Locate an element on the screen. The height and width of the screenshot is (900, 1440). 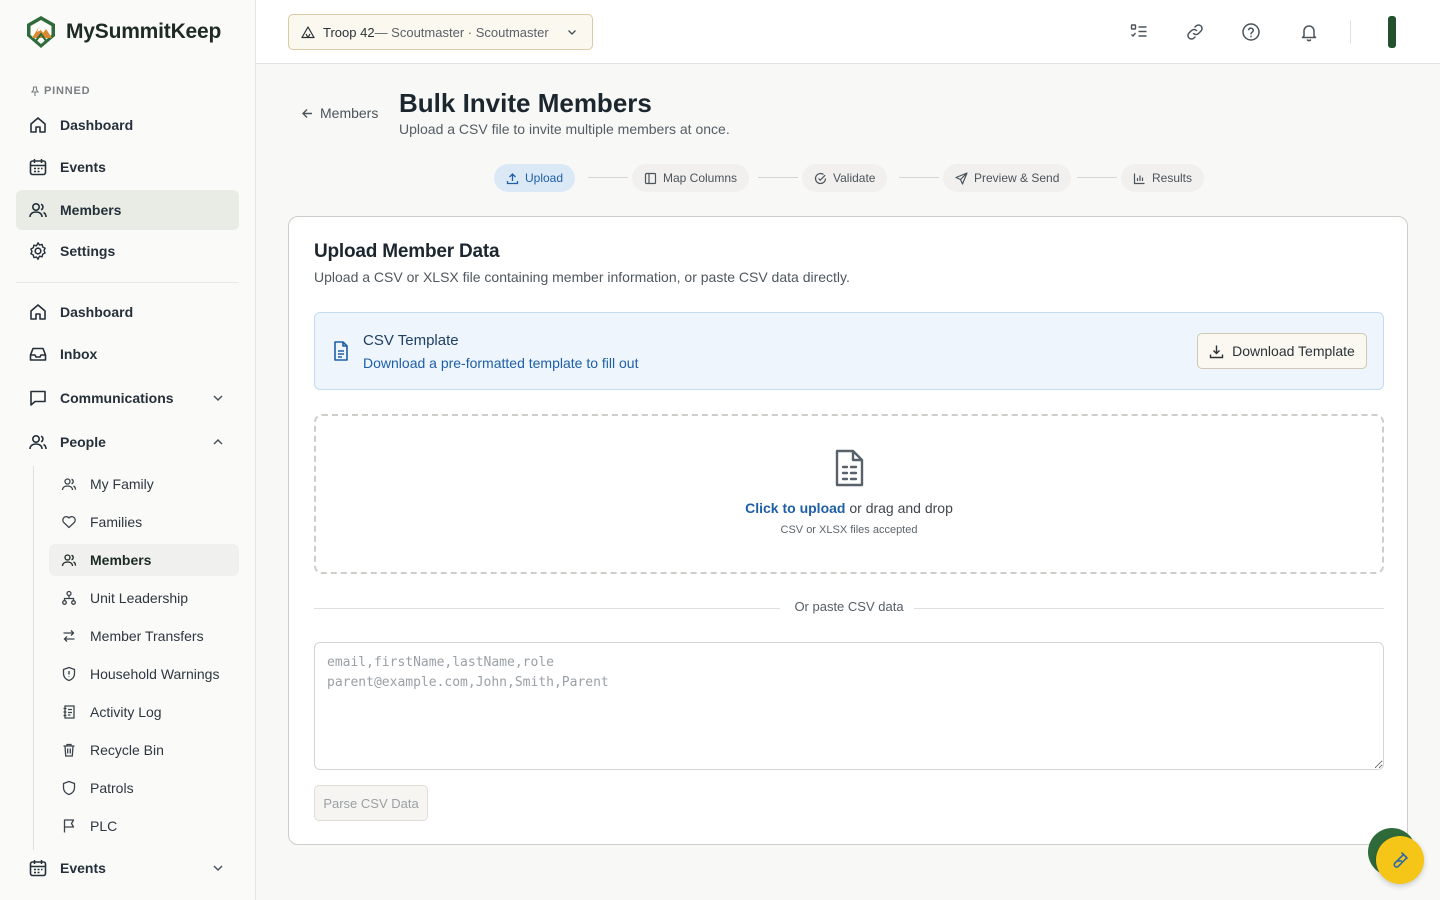
back-link-label: Members is located at coordinates (349, 113).